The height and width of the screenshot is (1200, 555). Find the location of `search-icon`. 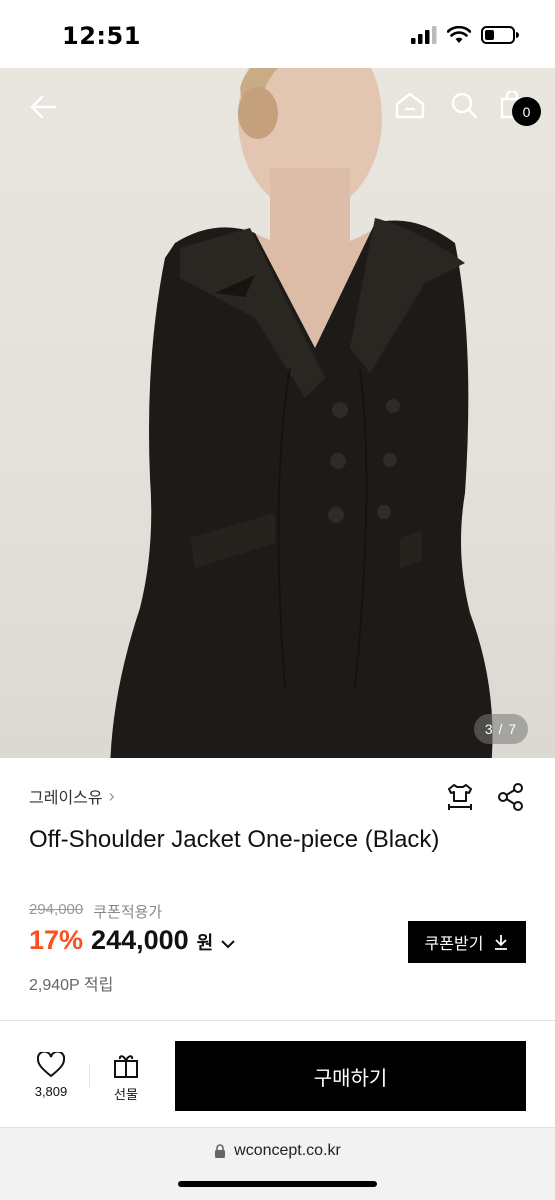

search-icon is located at coordinates (464, 105).